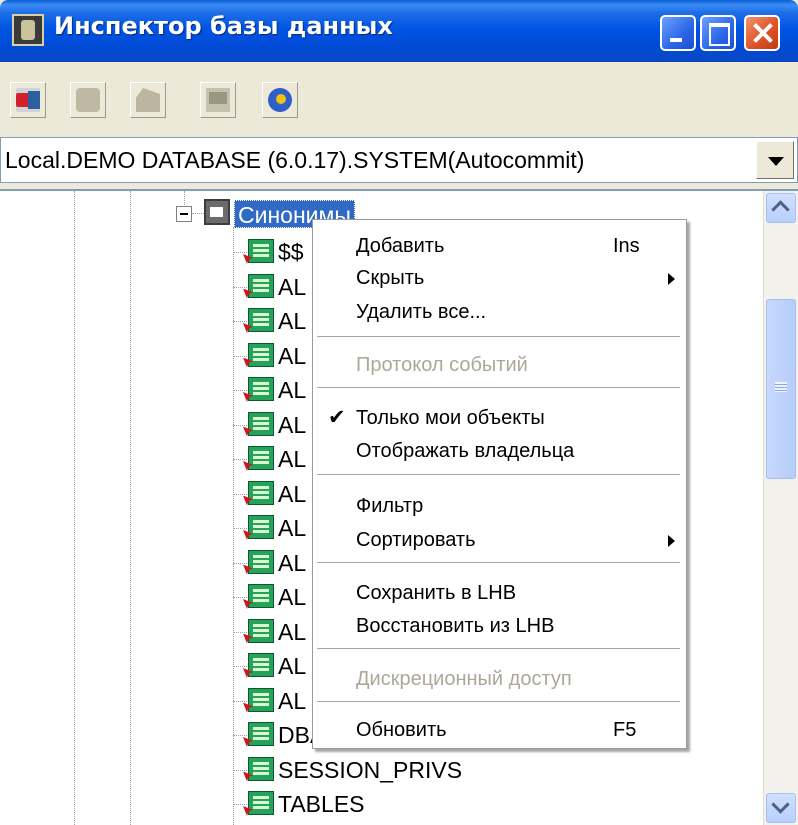 This screenshot has height=825, width=798. I want to click on refresh-button, so click(280, 100).